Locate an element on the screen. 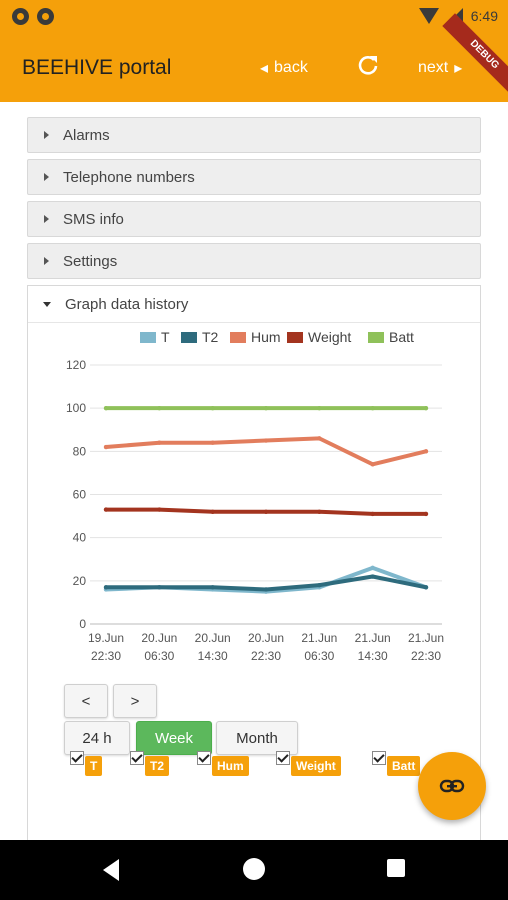 The height and width of the screenshot is (900, 508). status-icons-left is located at coordinates (33, 16).